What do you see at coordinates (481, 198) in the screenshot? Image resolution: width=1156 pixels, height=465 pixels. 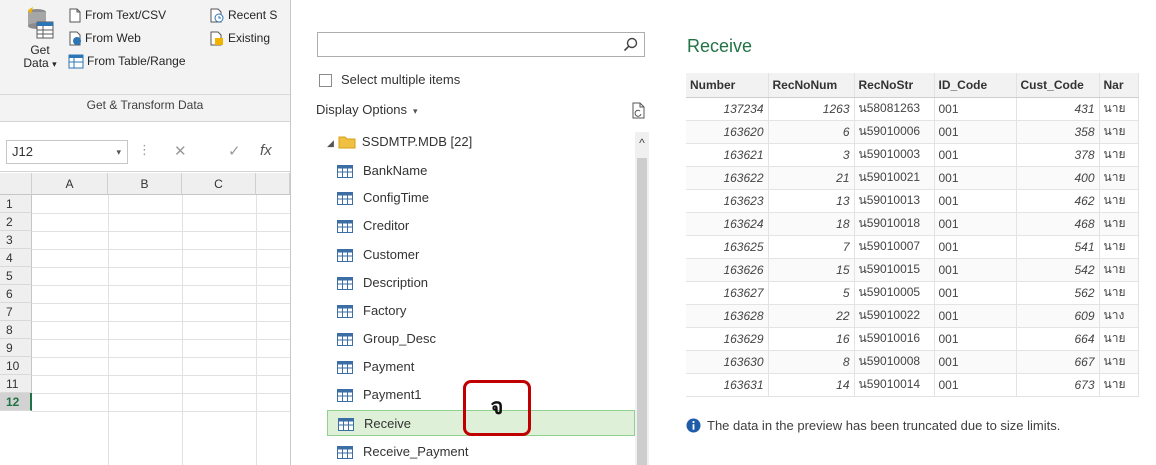 I see `nav-item-configtime: ConfigTime` at bounding box center [481, 198].